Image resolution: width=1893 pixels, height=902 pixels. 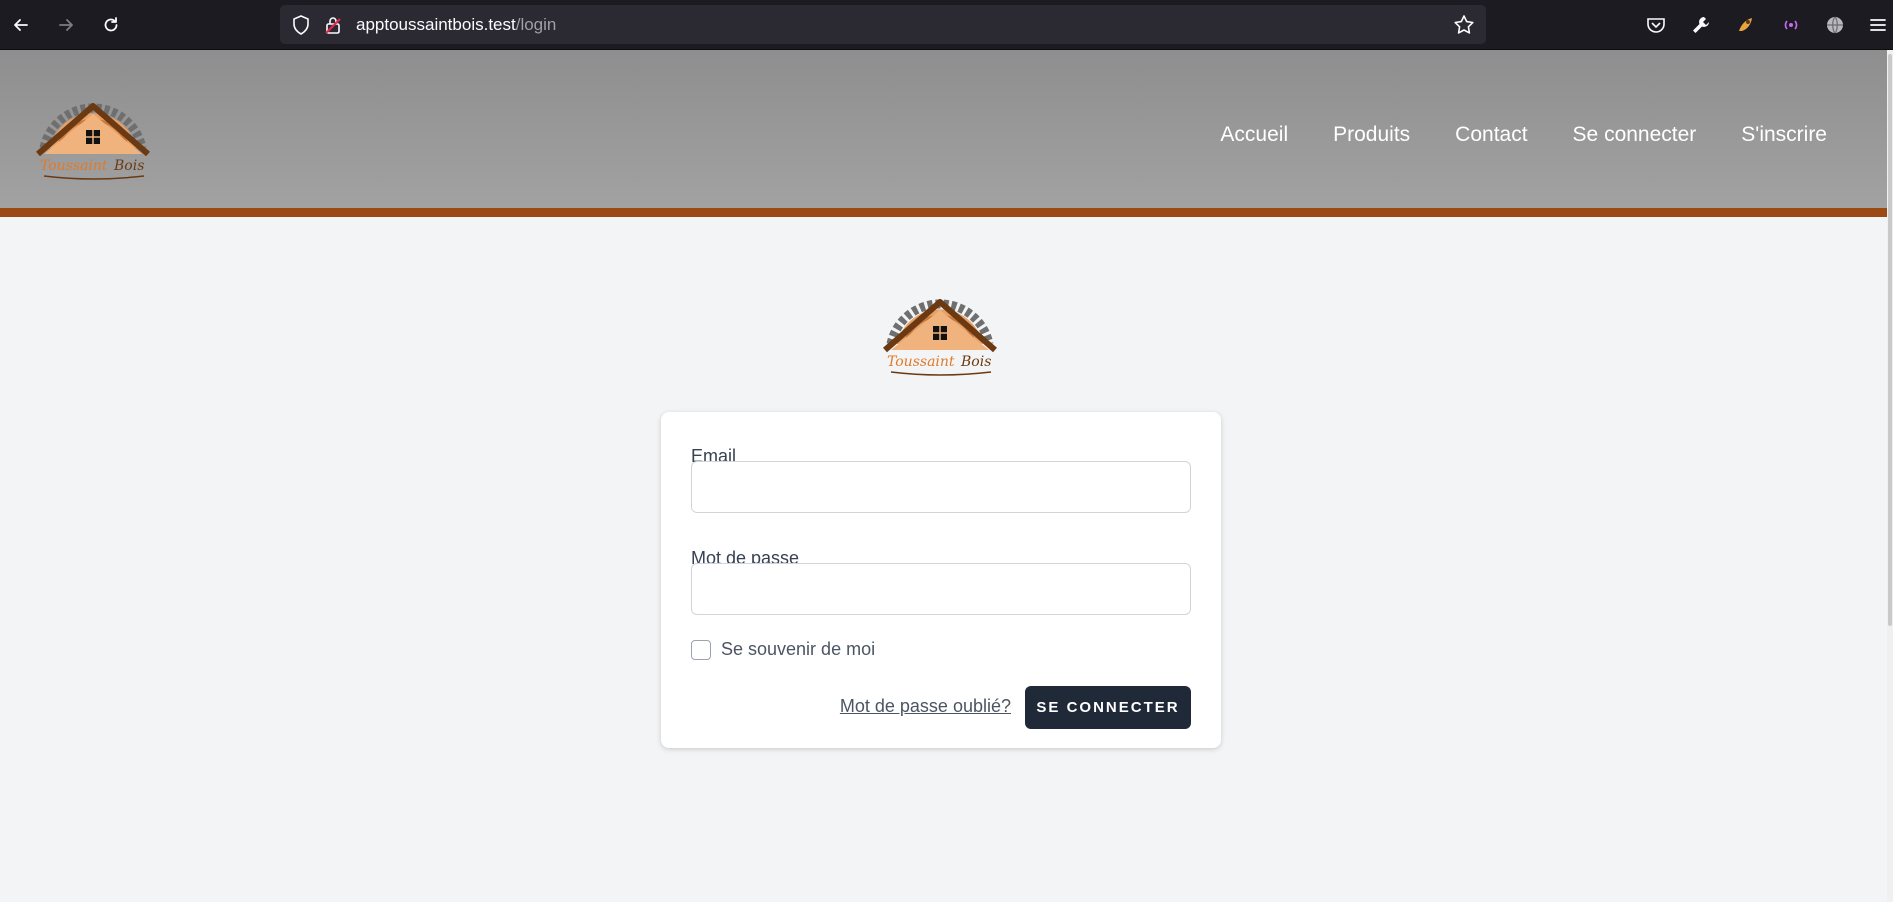 I want to click on shield-icon, so click(x=301, y=25).